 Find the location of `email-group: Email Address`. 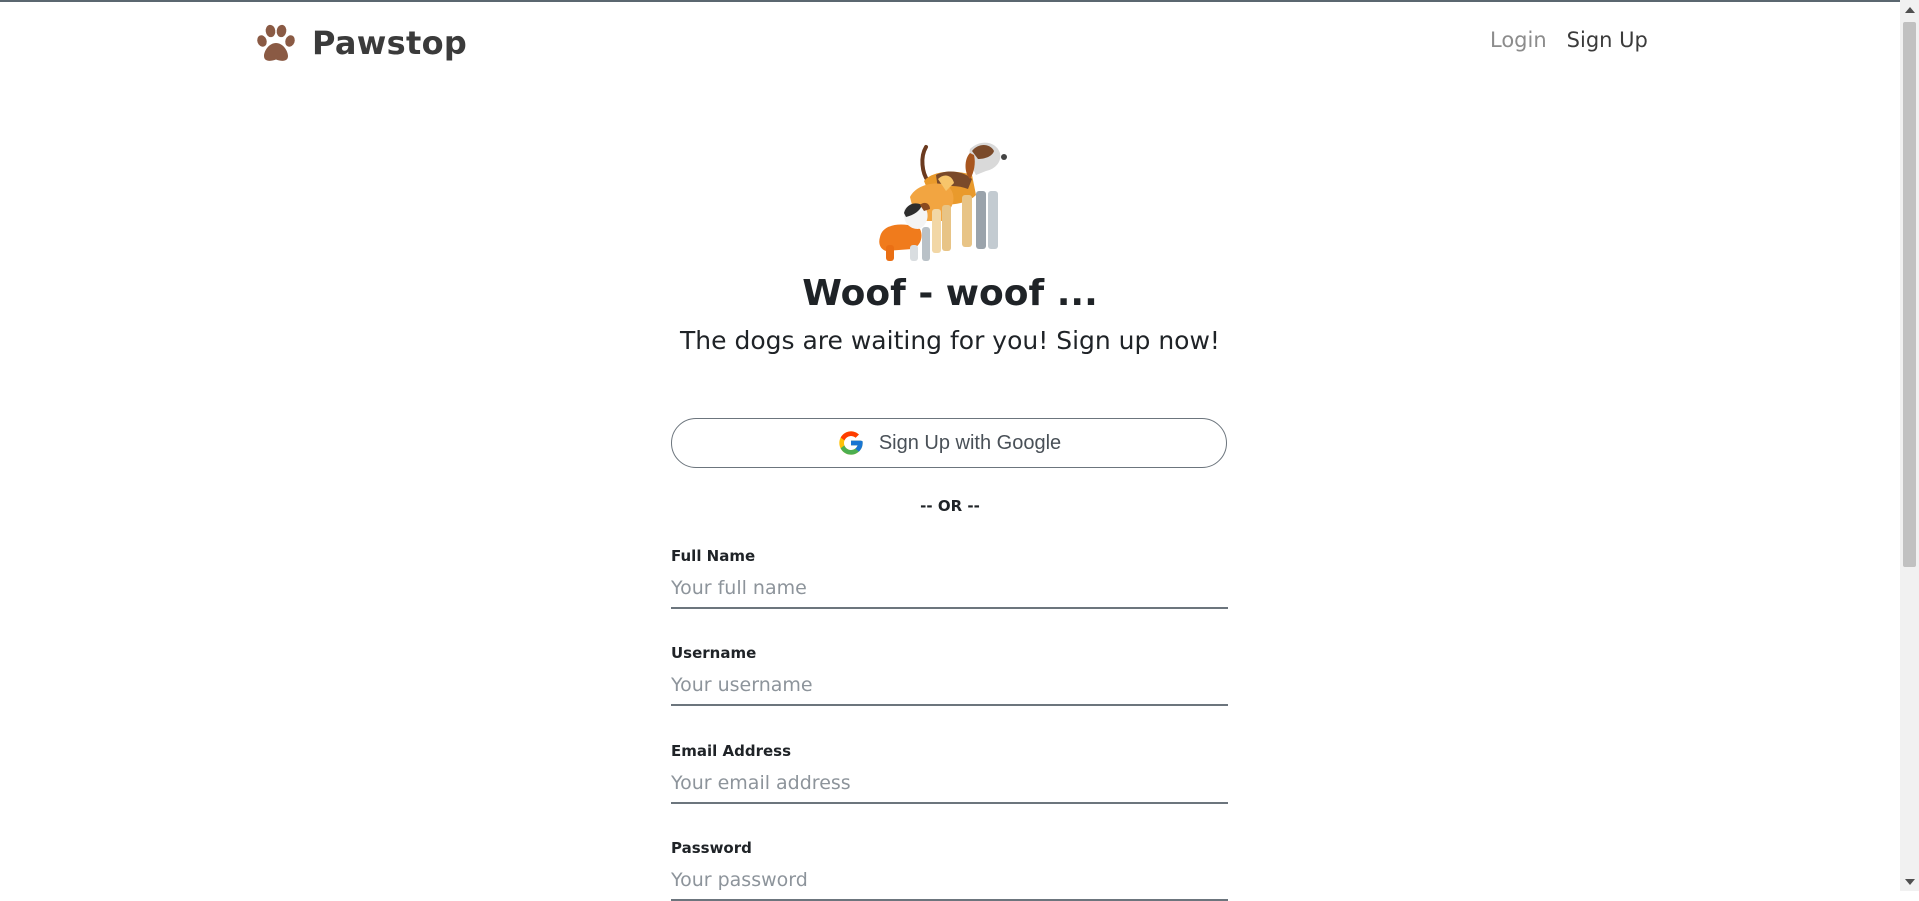

email-group: Email Address is located at coordinates (949, 773).